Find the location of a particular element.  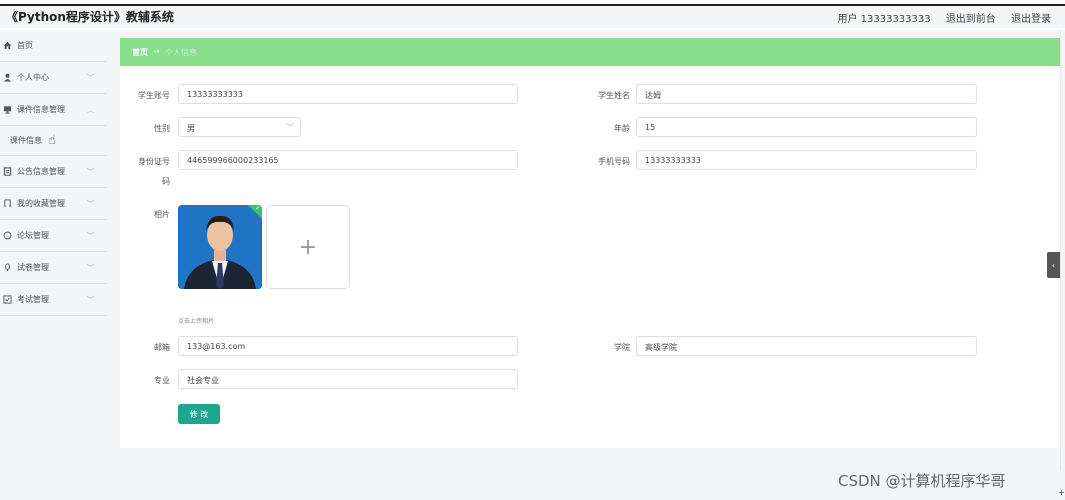

hand-cursor-icon: ☝ is located at coordinates (52, 140).